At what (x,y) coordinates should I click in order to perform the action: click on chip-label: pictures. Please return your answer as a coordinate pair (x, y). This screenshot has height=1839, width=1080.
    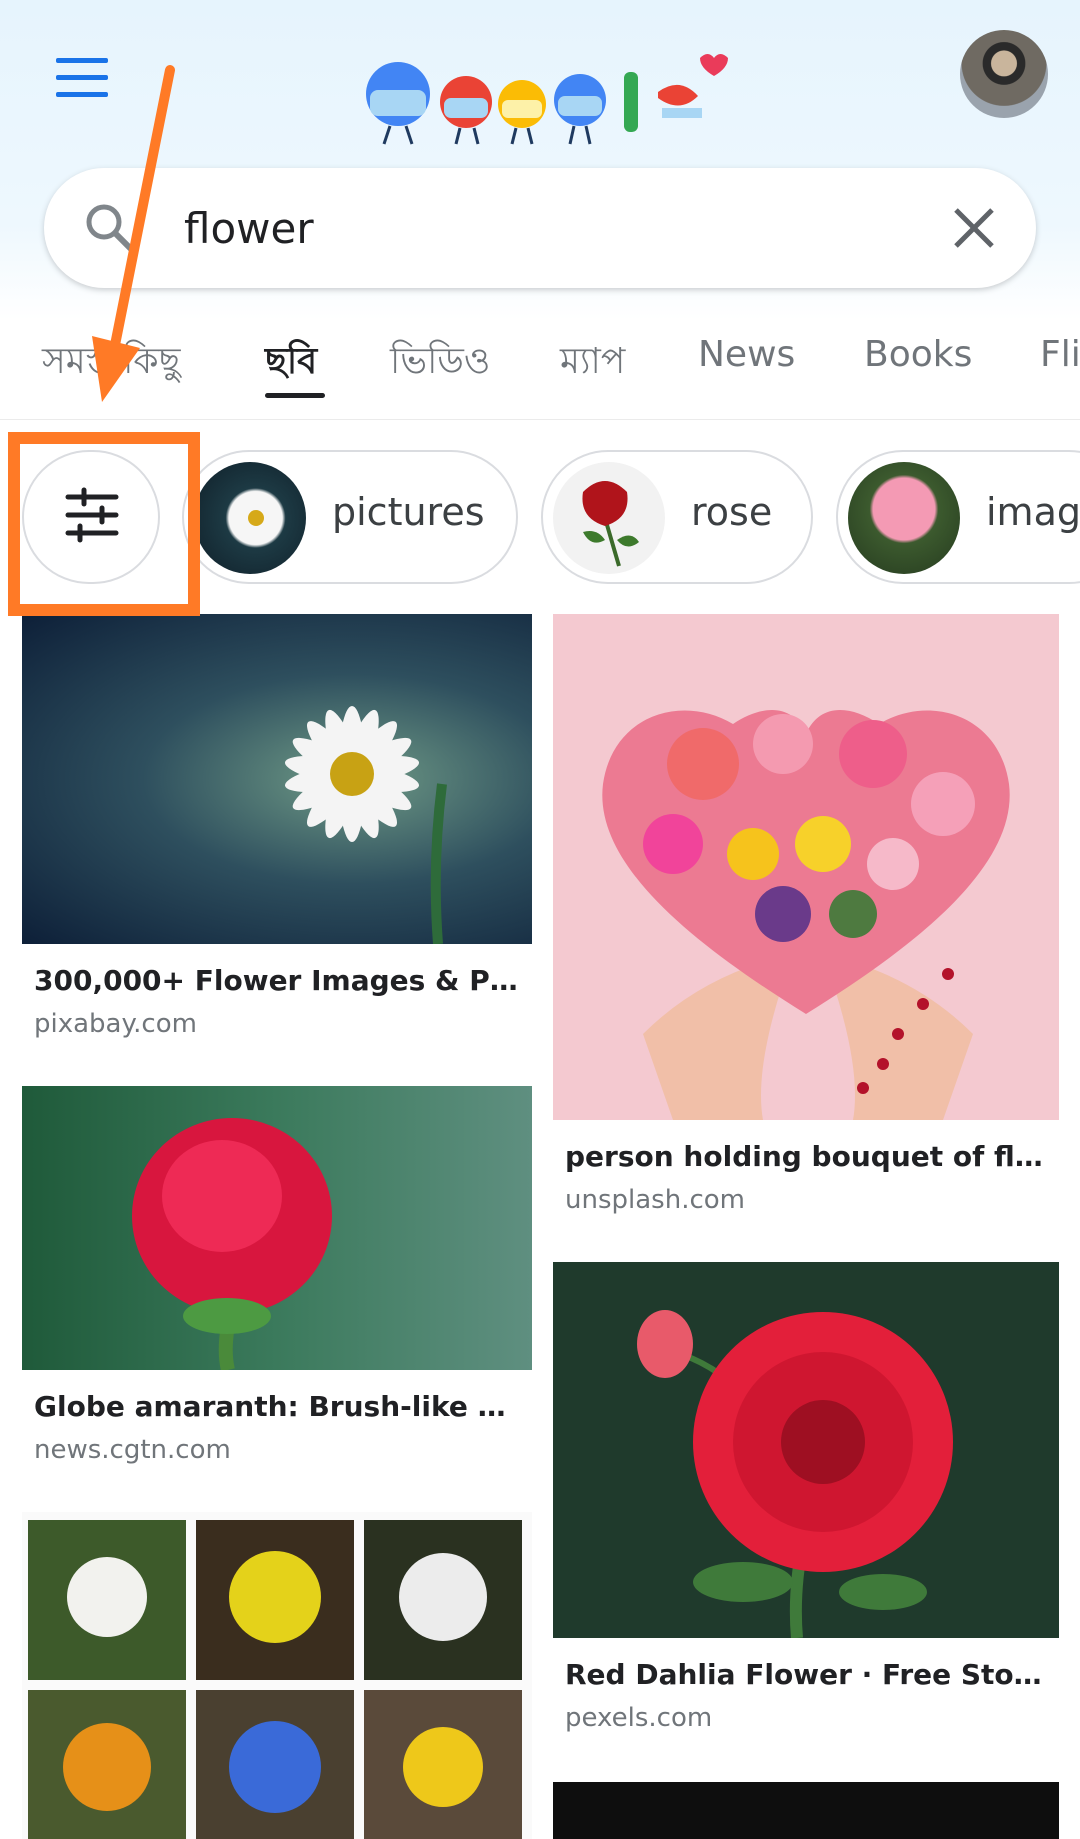
    Looking at the image, I should click on (408, 512).